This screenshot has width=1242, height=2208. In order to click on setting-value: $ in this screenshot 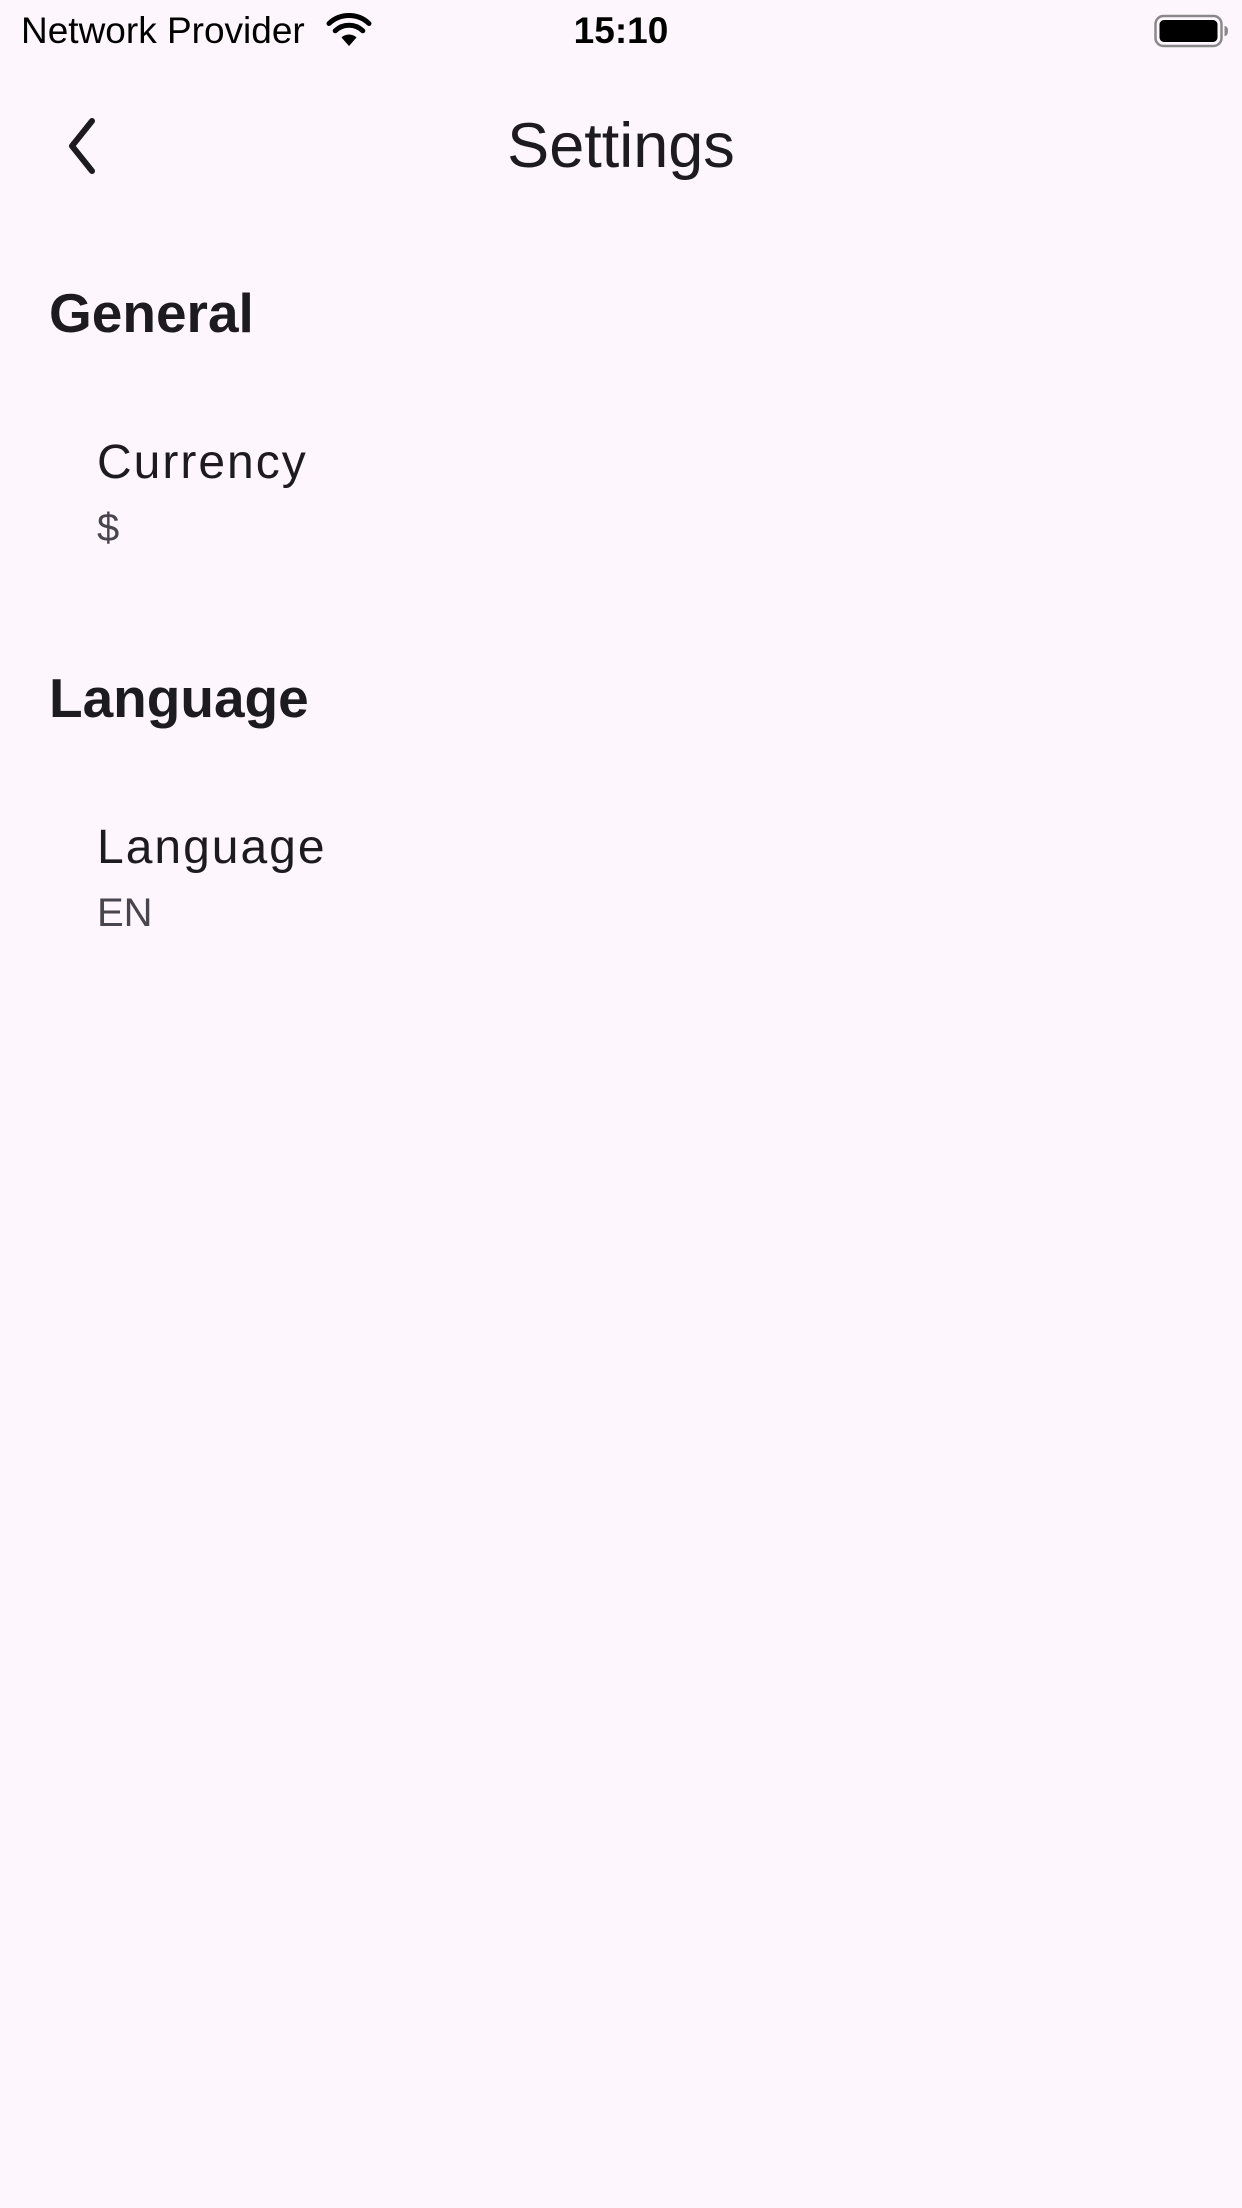, I will do `click(108, 528)`.